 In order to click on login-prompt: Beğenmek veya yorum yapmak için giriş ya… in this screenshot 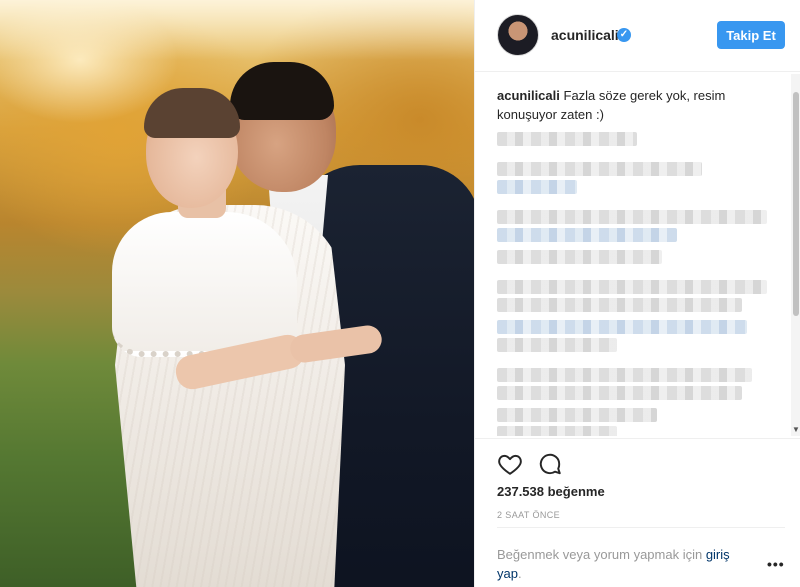, I will do `click(627, 564)`.